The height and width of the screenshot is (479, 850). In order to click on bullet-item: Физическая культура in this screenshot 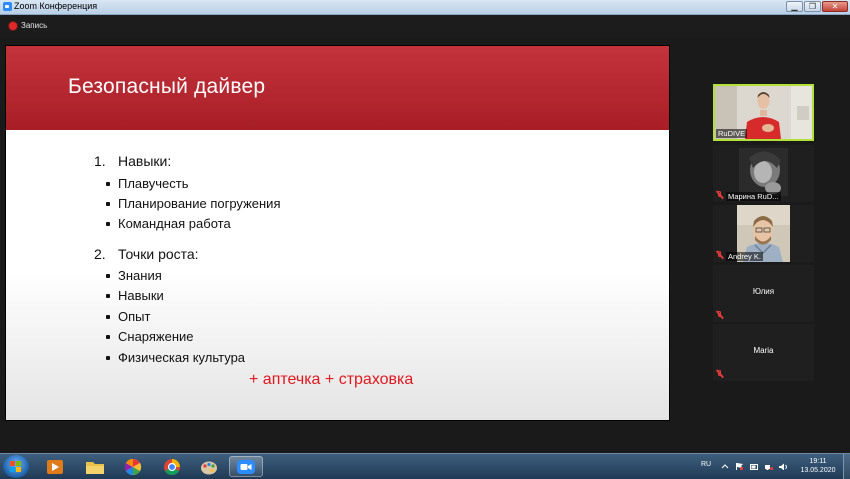, I will do `click(175, 357)`.